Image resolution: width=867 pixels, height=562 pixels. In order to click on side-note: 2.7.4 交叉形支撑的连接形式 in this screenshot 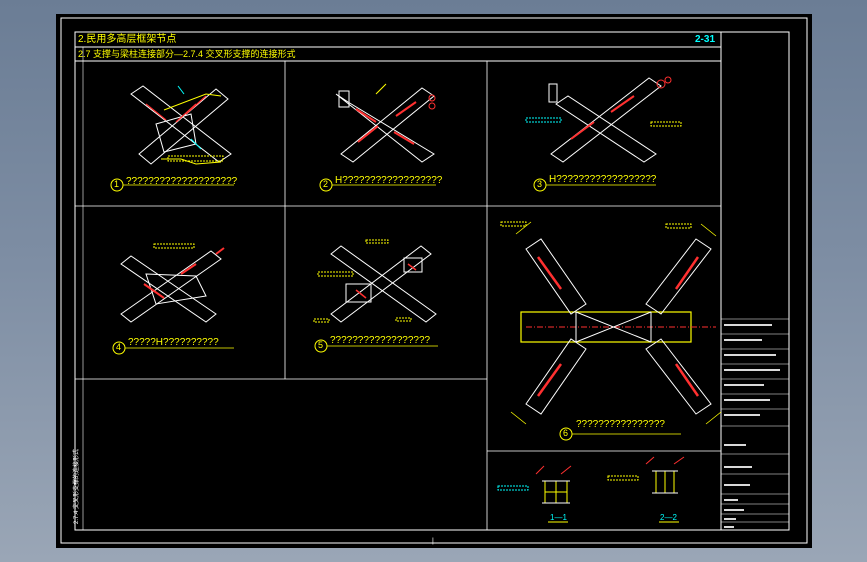, I will do `click(77, 486)`.